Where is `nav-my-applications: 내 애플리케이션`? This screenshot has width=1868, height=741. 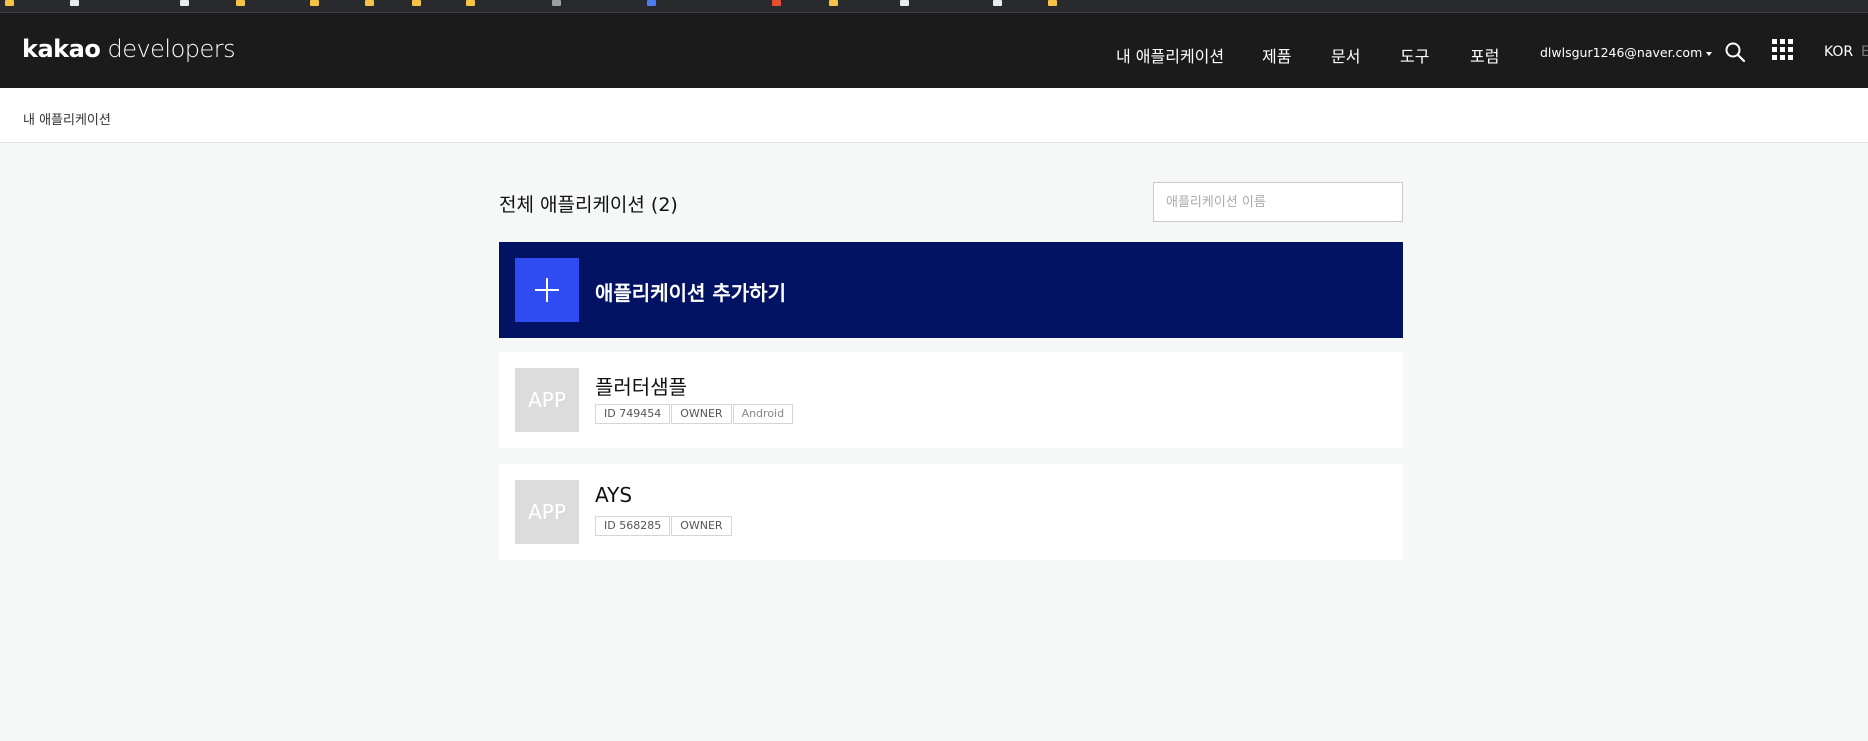
nav-my-applications: 내 애플리케이션 is located at coordinates (1170, 55).